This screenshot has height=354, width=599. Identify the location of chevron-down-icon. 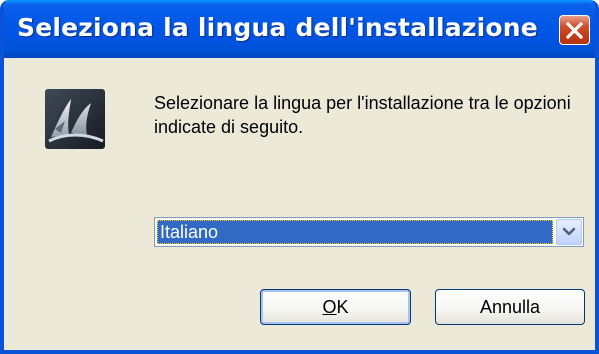
(569, 231).